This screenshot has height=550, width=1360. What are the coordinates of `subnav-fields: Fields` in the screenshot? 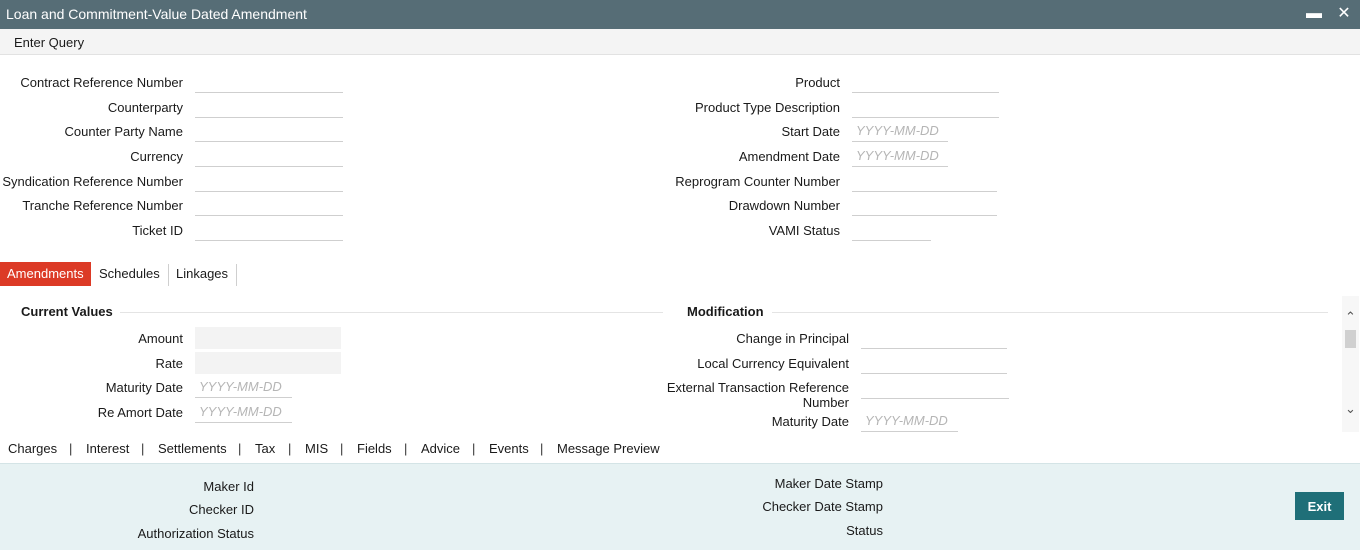 It's located at (374, 448).